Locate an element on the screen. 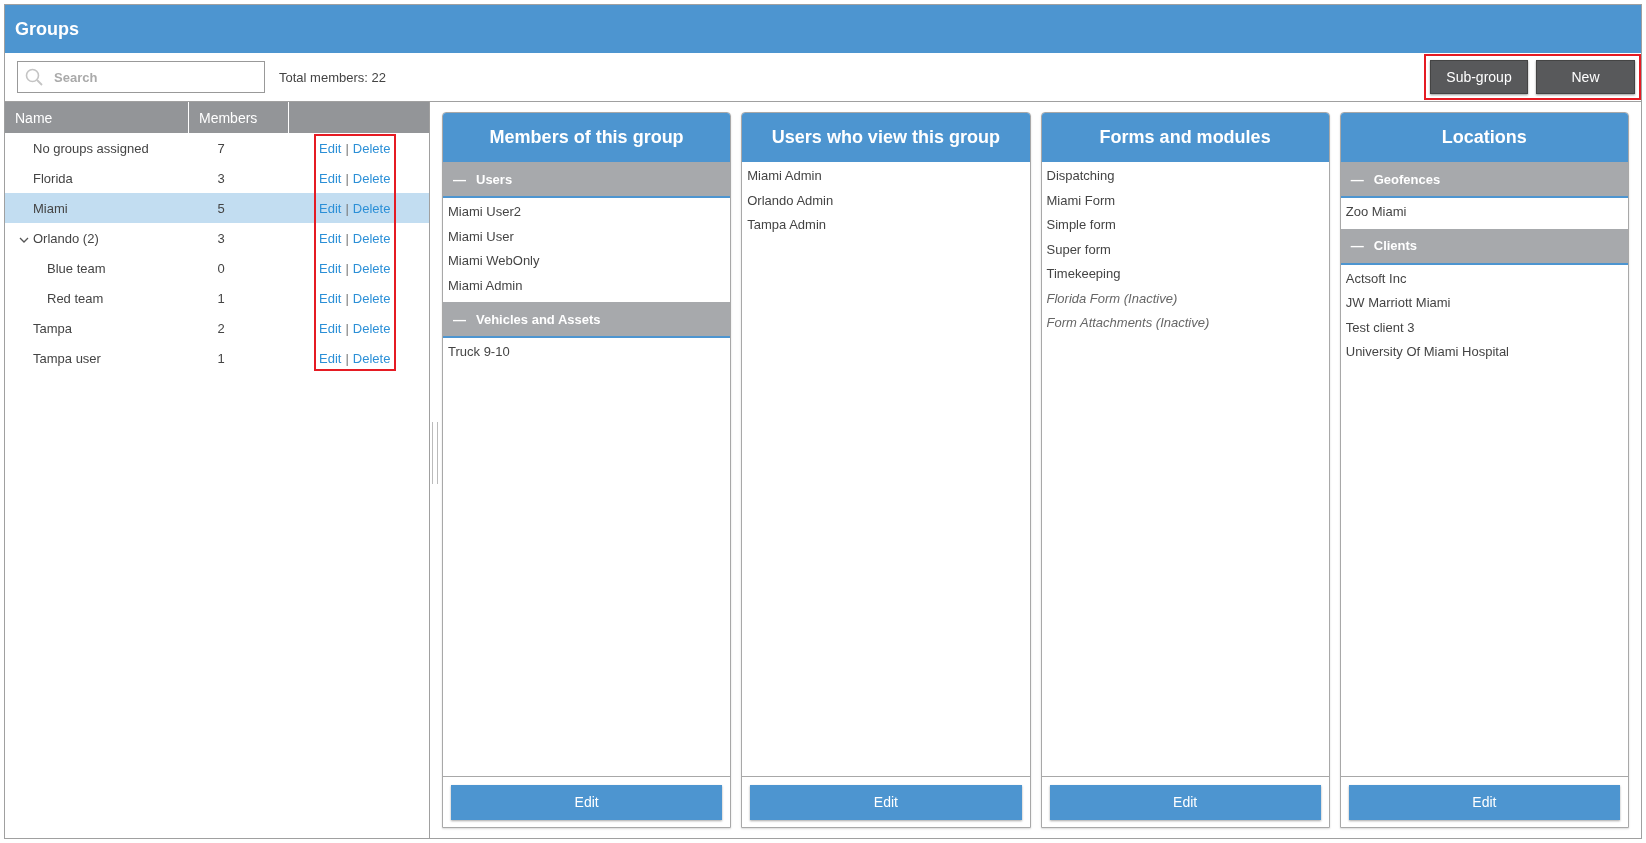 The height and width of the screenshot is (843, 1646). new-button: New is located at coordinates (1585, 77).